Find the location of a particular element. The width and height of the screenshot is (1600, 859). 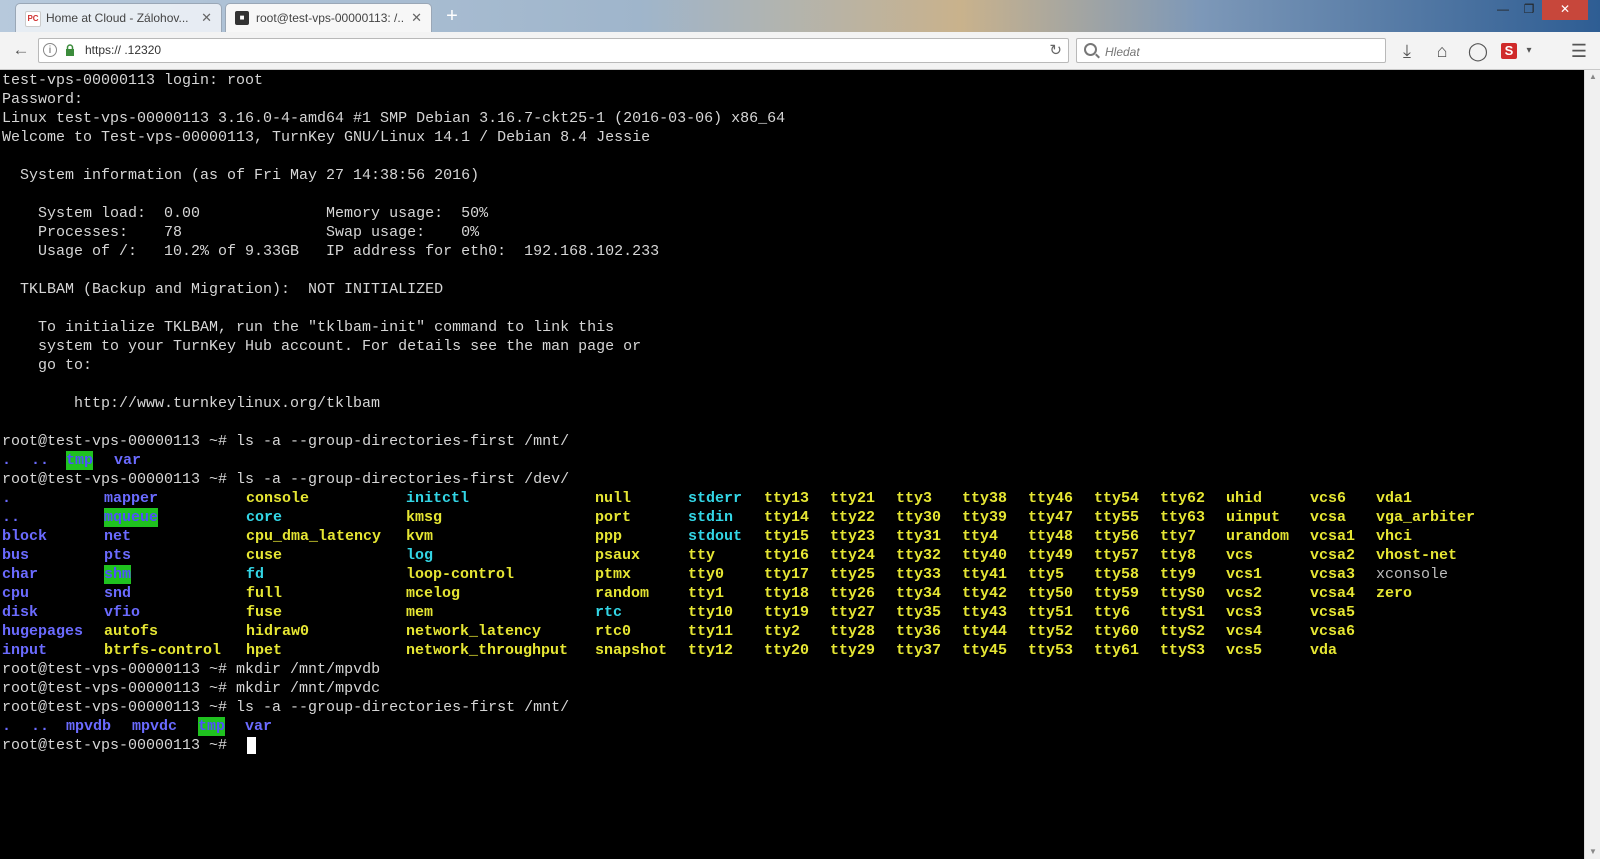

ls-entry: tty49 is located at coordinates (1051, 555).